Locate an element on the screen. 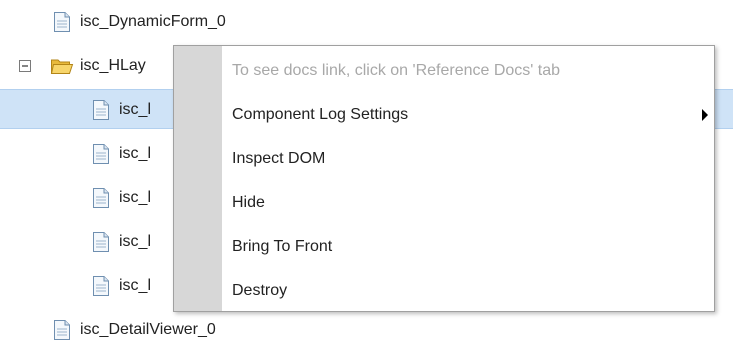  tree-node: isc_DynamicForm_0 is located at coordinates (366, 23).